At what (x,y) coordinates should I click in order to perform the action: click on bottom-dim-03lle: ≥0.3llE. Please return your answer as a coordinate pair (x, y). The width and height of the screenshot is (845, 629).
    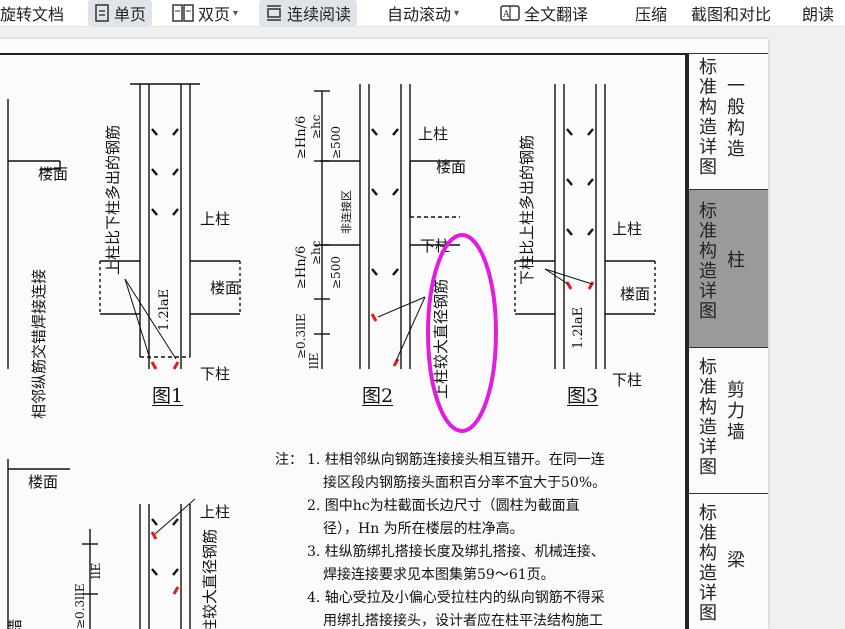
    Looking at the image, I should click on (80, 606).